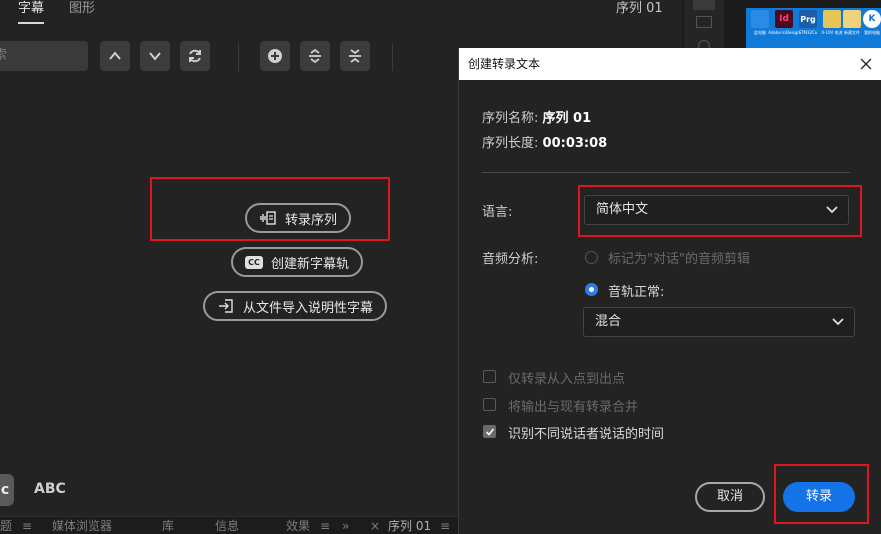  Describe the element at coordinates (636, 292) in the screenshot. I see `audio-track-label: 音轨正常:` at that location.